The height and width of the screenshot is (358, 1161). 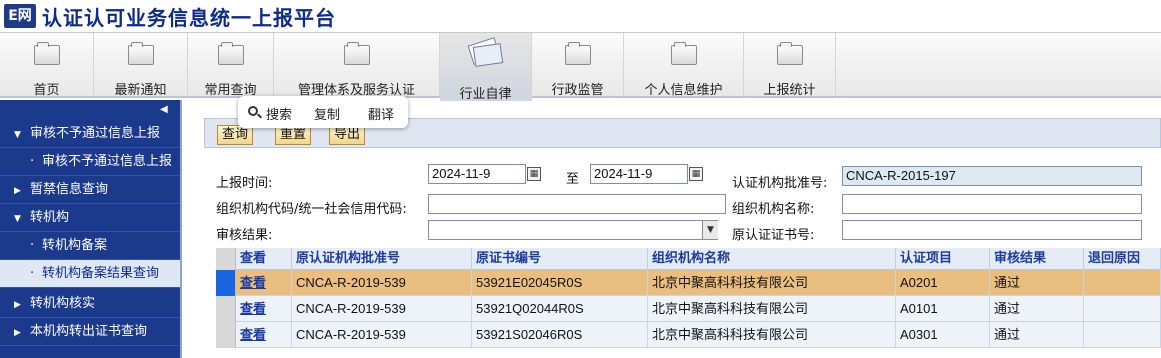 I want to click on column-header: 组织机构名称, so click(x=772, y=259).